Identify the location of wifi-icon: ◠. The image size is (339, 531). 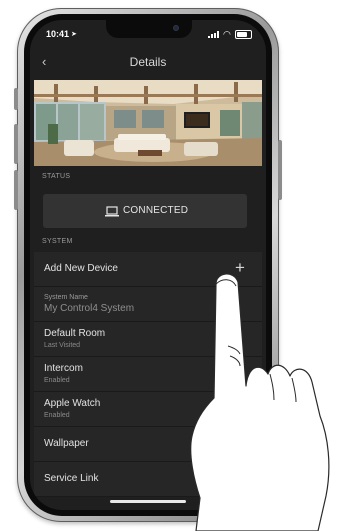
(227, 34).